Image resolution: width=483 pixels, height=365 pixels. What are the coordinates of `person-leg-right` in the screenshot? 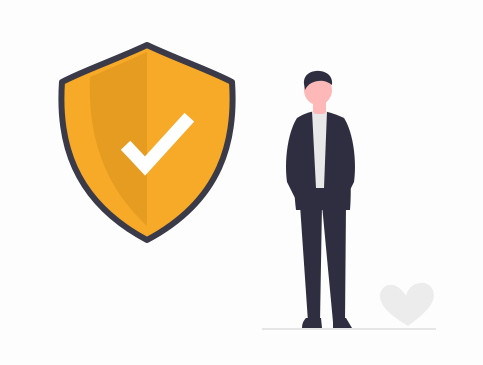 It's located at (334, 263).